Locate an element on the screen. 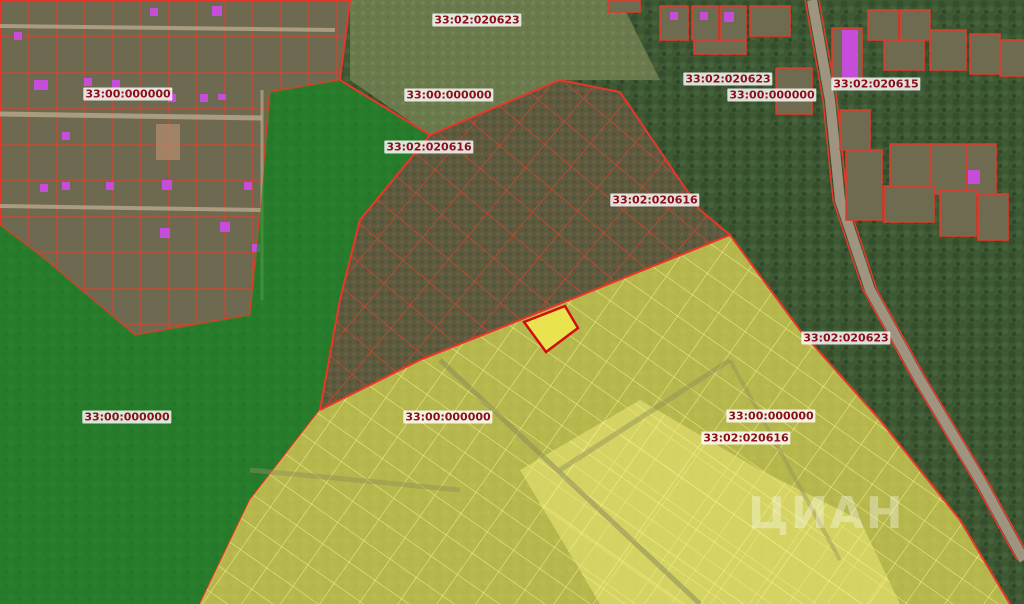  watermark-logo: ЦИАН is located at coordinates (826, 513).